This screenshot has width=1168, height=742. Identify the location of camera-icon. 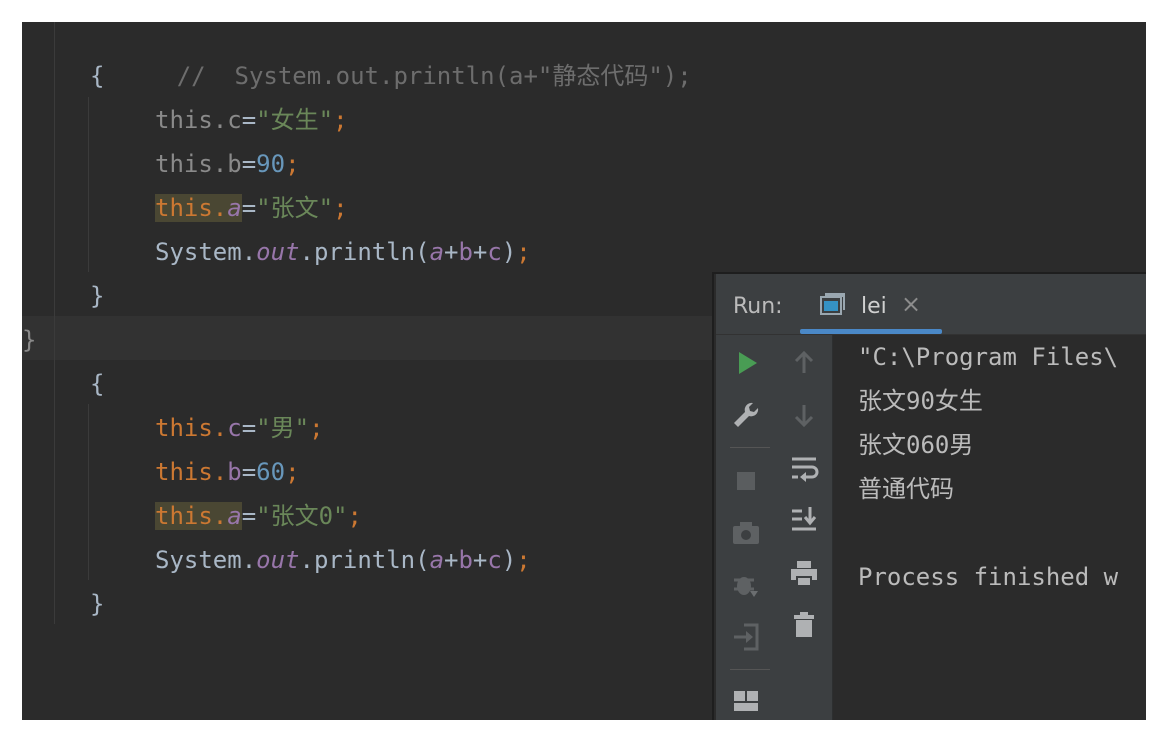
(746, 533).